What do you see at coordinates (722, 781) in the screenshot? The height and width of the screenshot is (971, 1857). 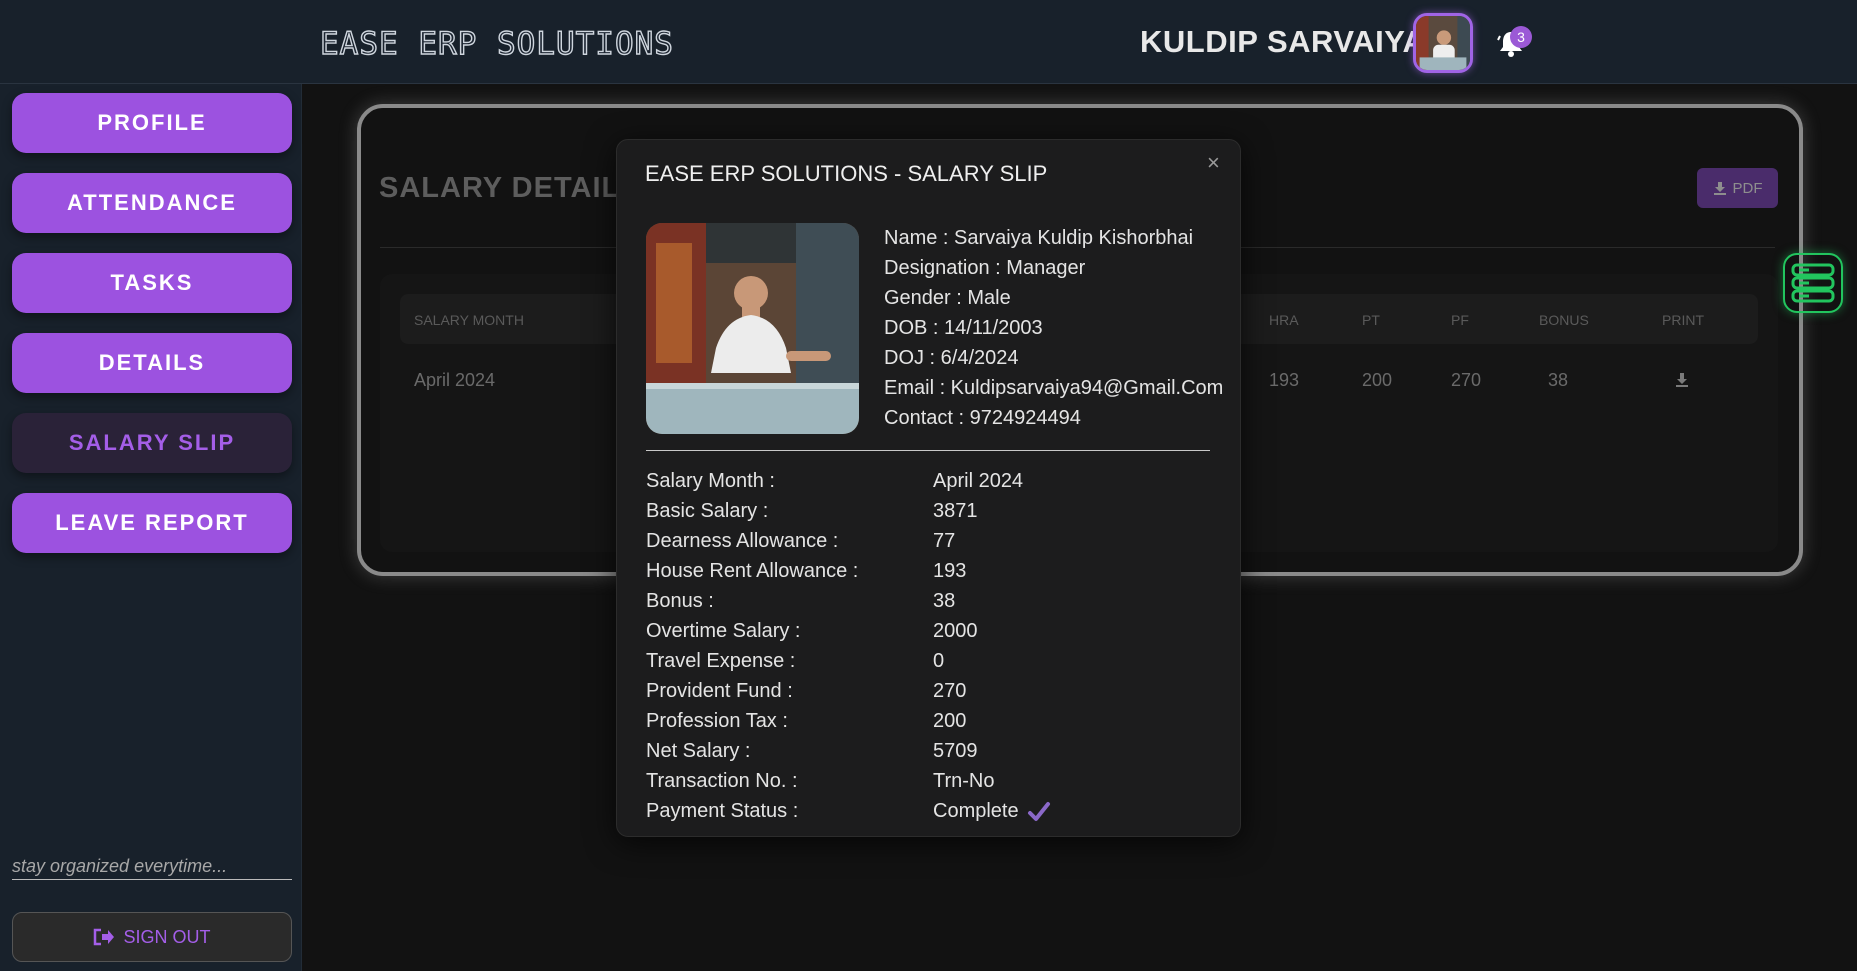 I see `row-label: Transaction No. :` at bounding box center [722, 781].